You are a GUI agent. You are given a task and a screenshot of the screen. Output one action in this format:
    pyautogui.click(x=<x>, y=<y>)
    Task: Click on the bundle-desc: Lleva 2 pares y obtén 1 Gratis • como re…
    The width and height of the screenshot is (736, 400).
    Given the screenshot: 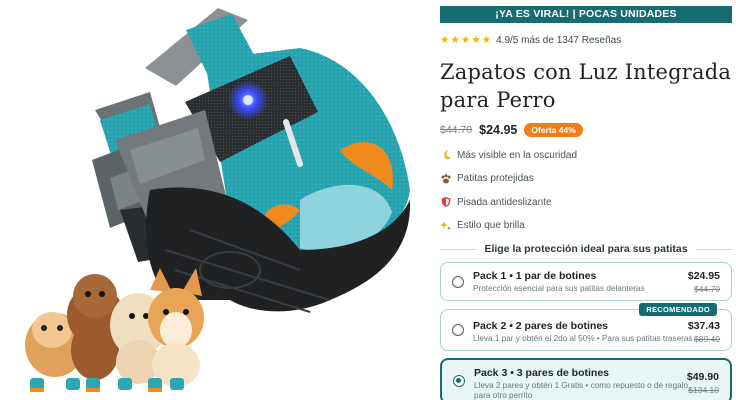 What is the action you would take?
    pyautogui.click(x=581, y=385)
    